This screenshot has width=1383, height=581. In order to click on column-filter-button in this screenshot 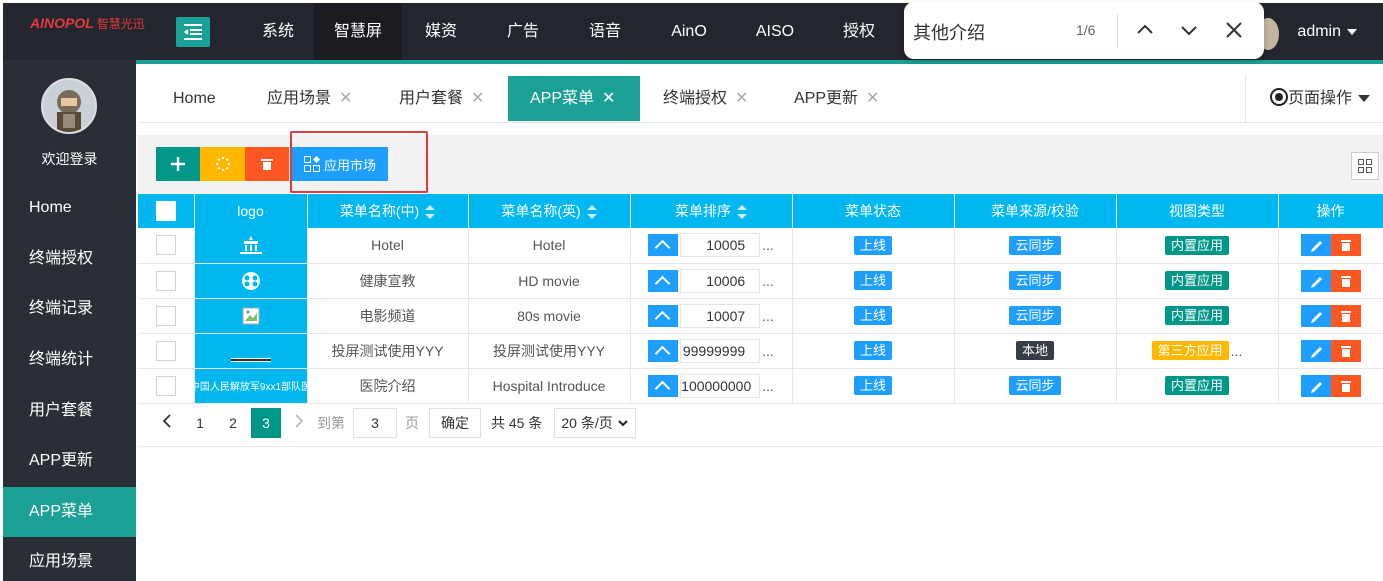, I will do `click(1365, 166)`.